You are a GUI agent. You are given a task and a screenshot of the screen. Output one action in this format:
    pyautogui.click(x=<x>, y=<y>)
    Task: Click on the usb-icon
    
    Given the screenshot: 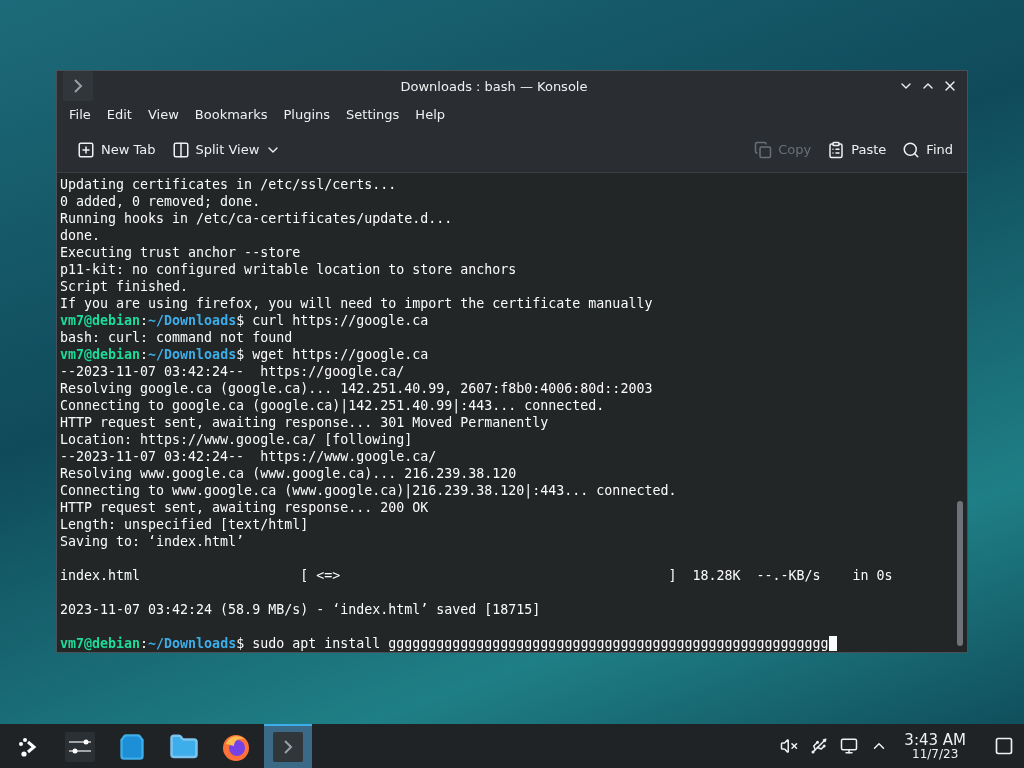 What is the action you would take?
    pyautogui.click(x=819, y=746)
    